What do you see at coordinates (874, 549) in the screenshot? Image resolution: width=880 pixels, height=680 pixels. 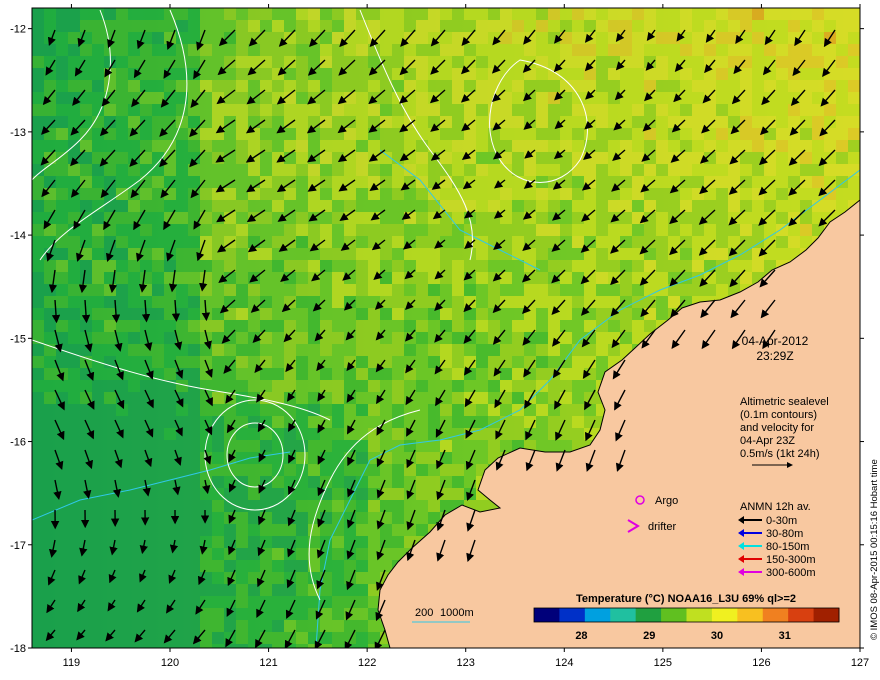 I see `credit-text: © IMOS 08-Apr-2015 00:15:16 Hobart time` at bounding box center [874, 549].